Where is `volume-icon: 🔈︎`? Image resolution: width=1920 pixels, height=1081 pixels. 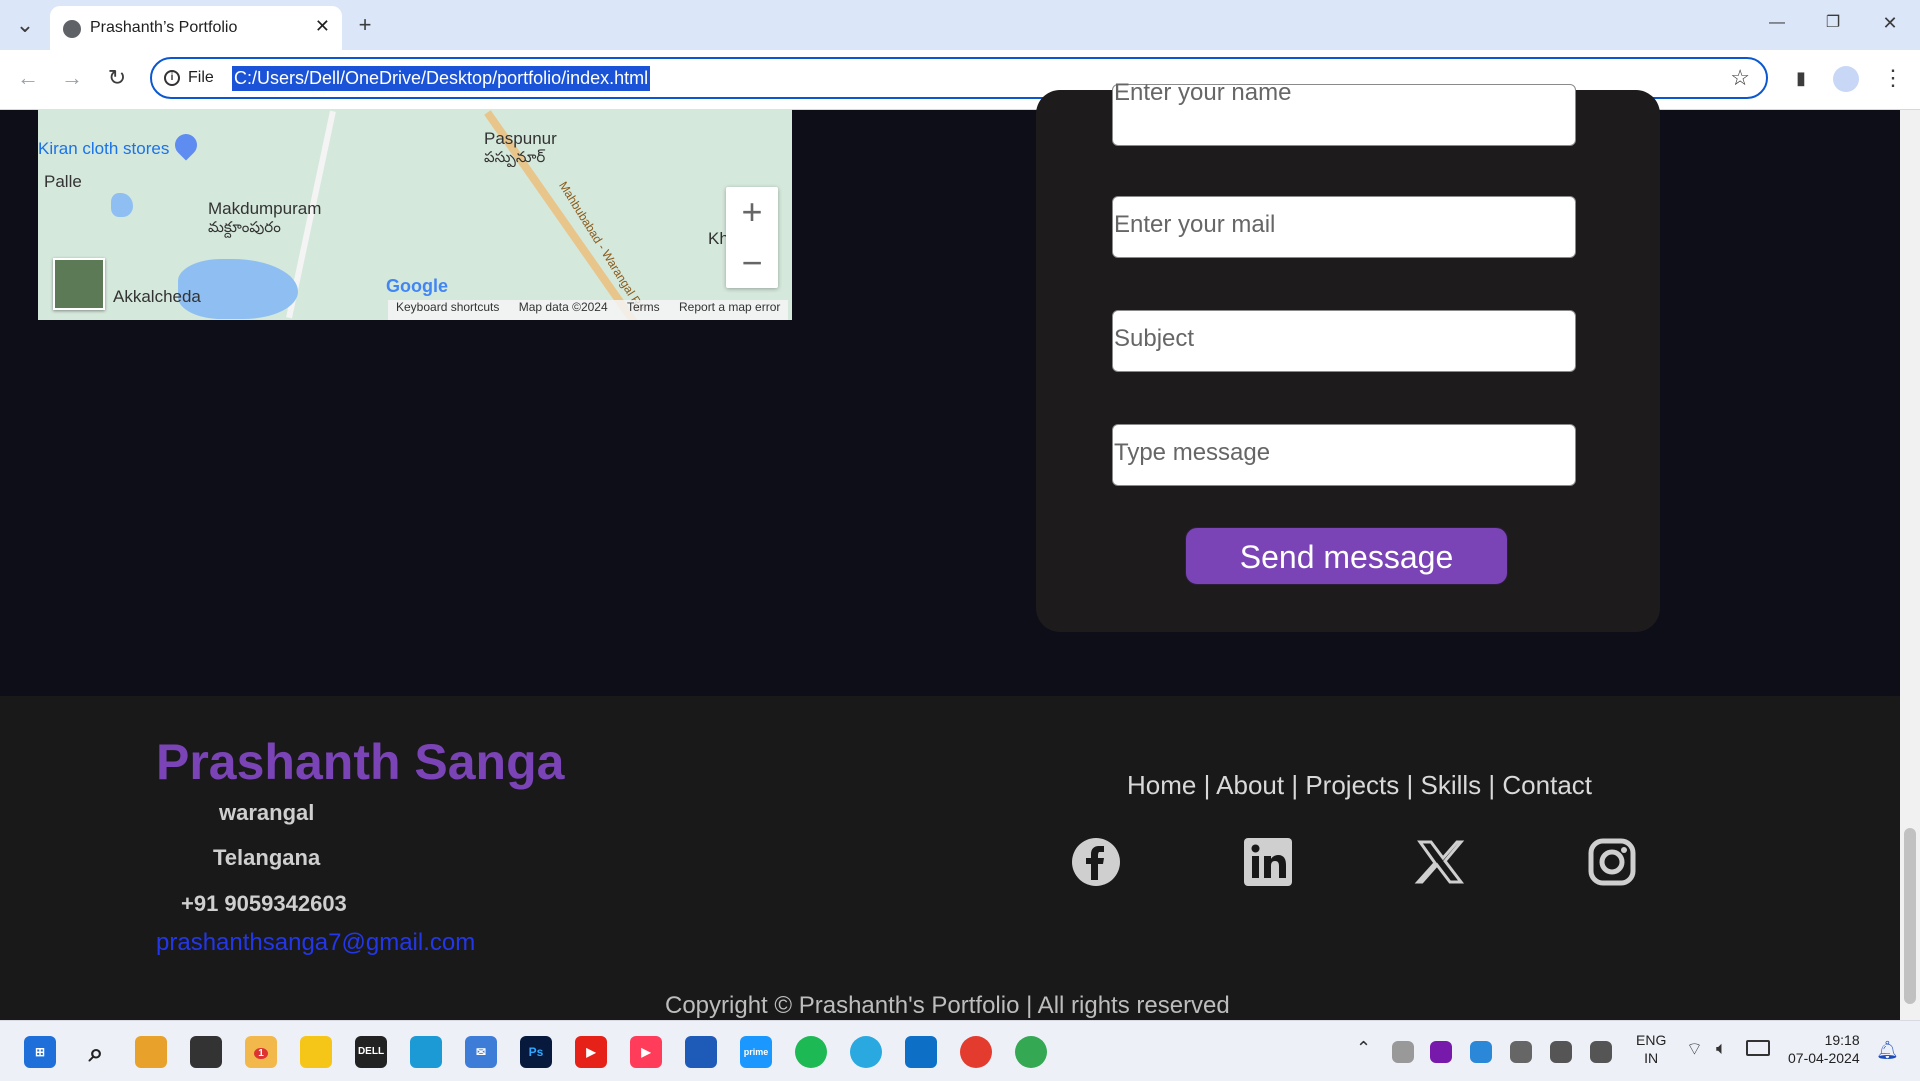 volume-icon: 🔈︎ is located at coordinates (1721, 1048).